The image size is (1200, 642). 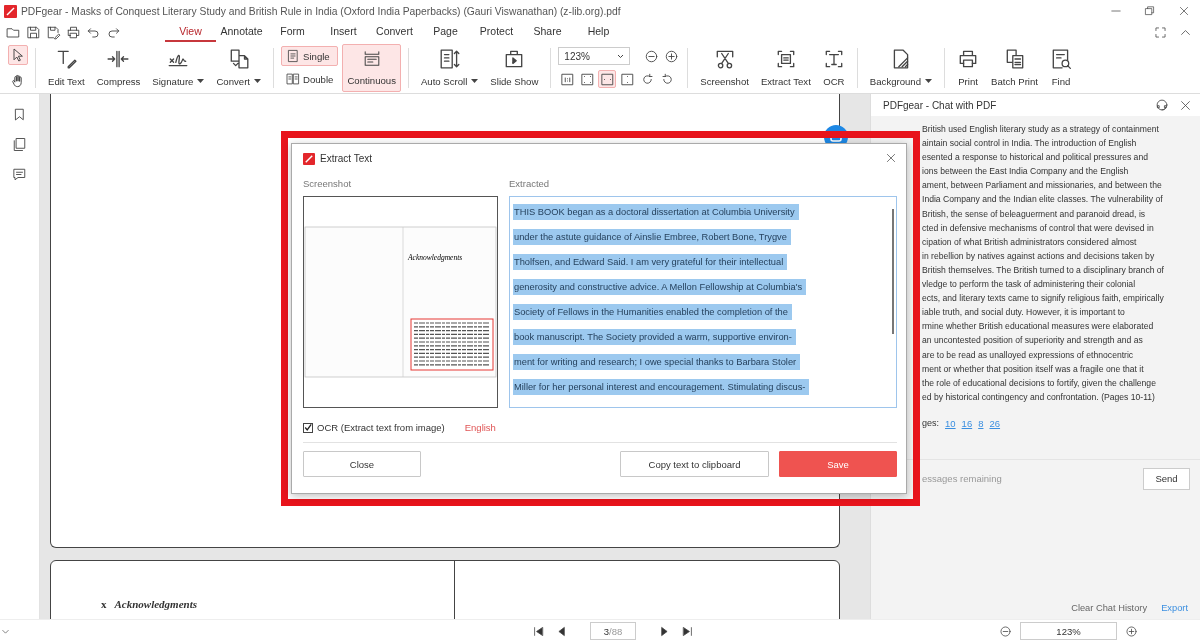 What do you see at coordinates (66, 67) in the screenshot?
I see `ribbon-button: Edit Text` at bounding box center [66, 67].